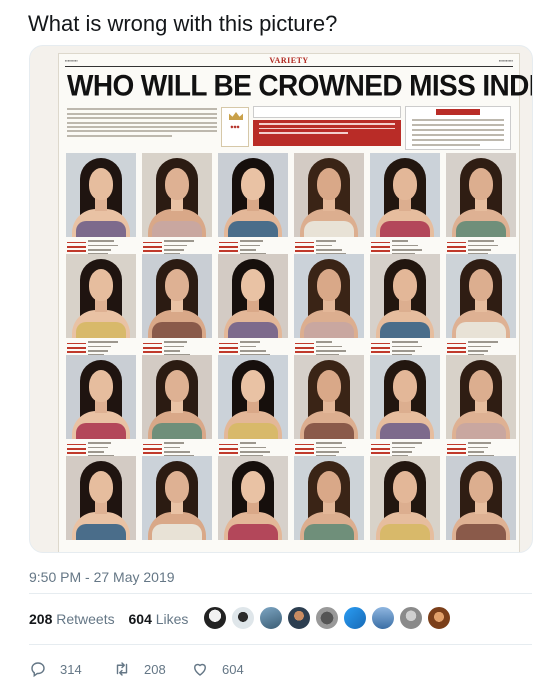 The height and width of the screenshot is (689, 542). I want to click on voting-info-heading, so click(458, 112).